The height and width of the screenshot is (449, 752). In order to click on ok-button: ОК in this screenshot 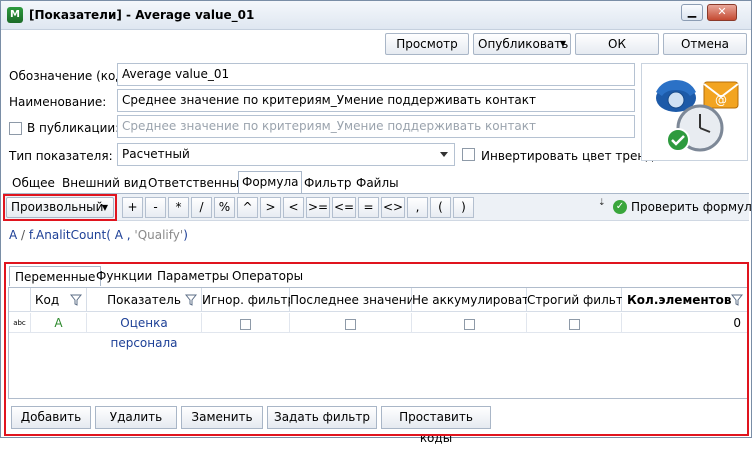, I will do `click(617, 44)`.